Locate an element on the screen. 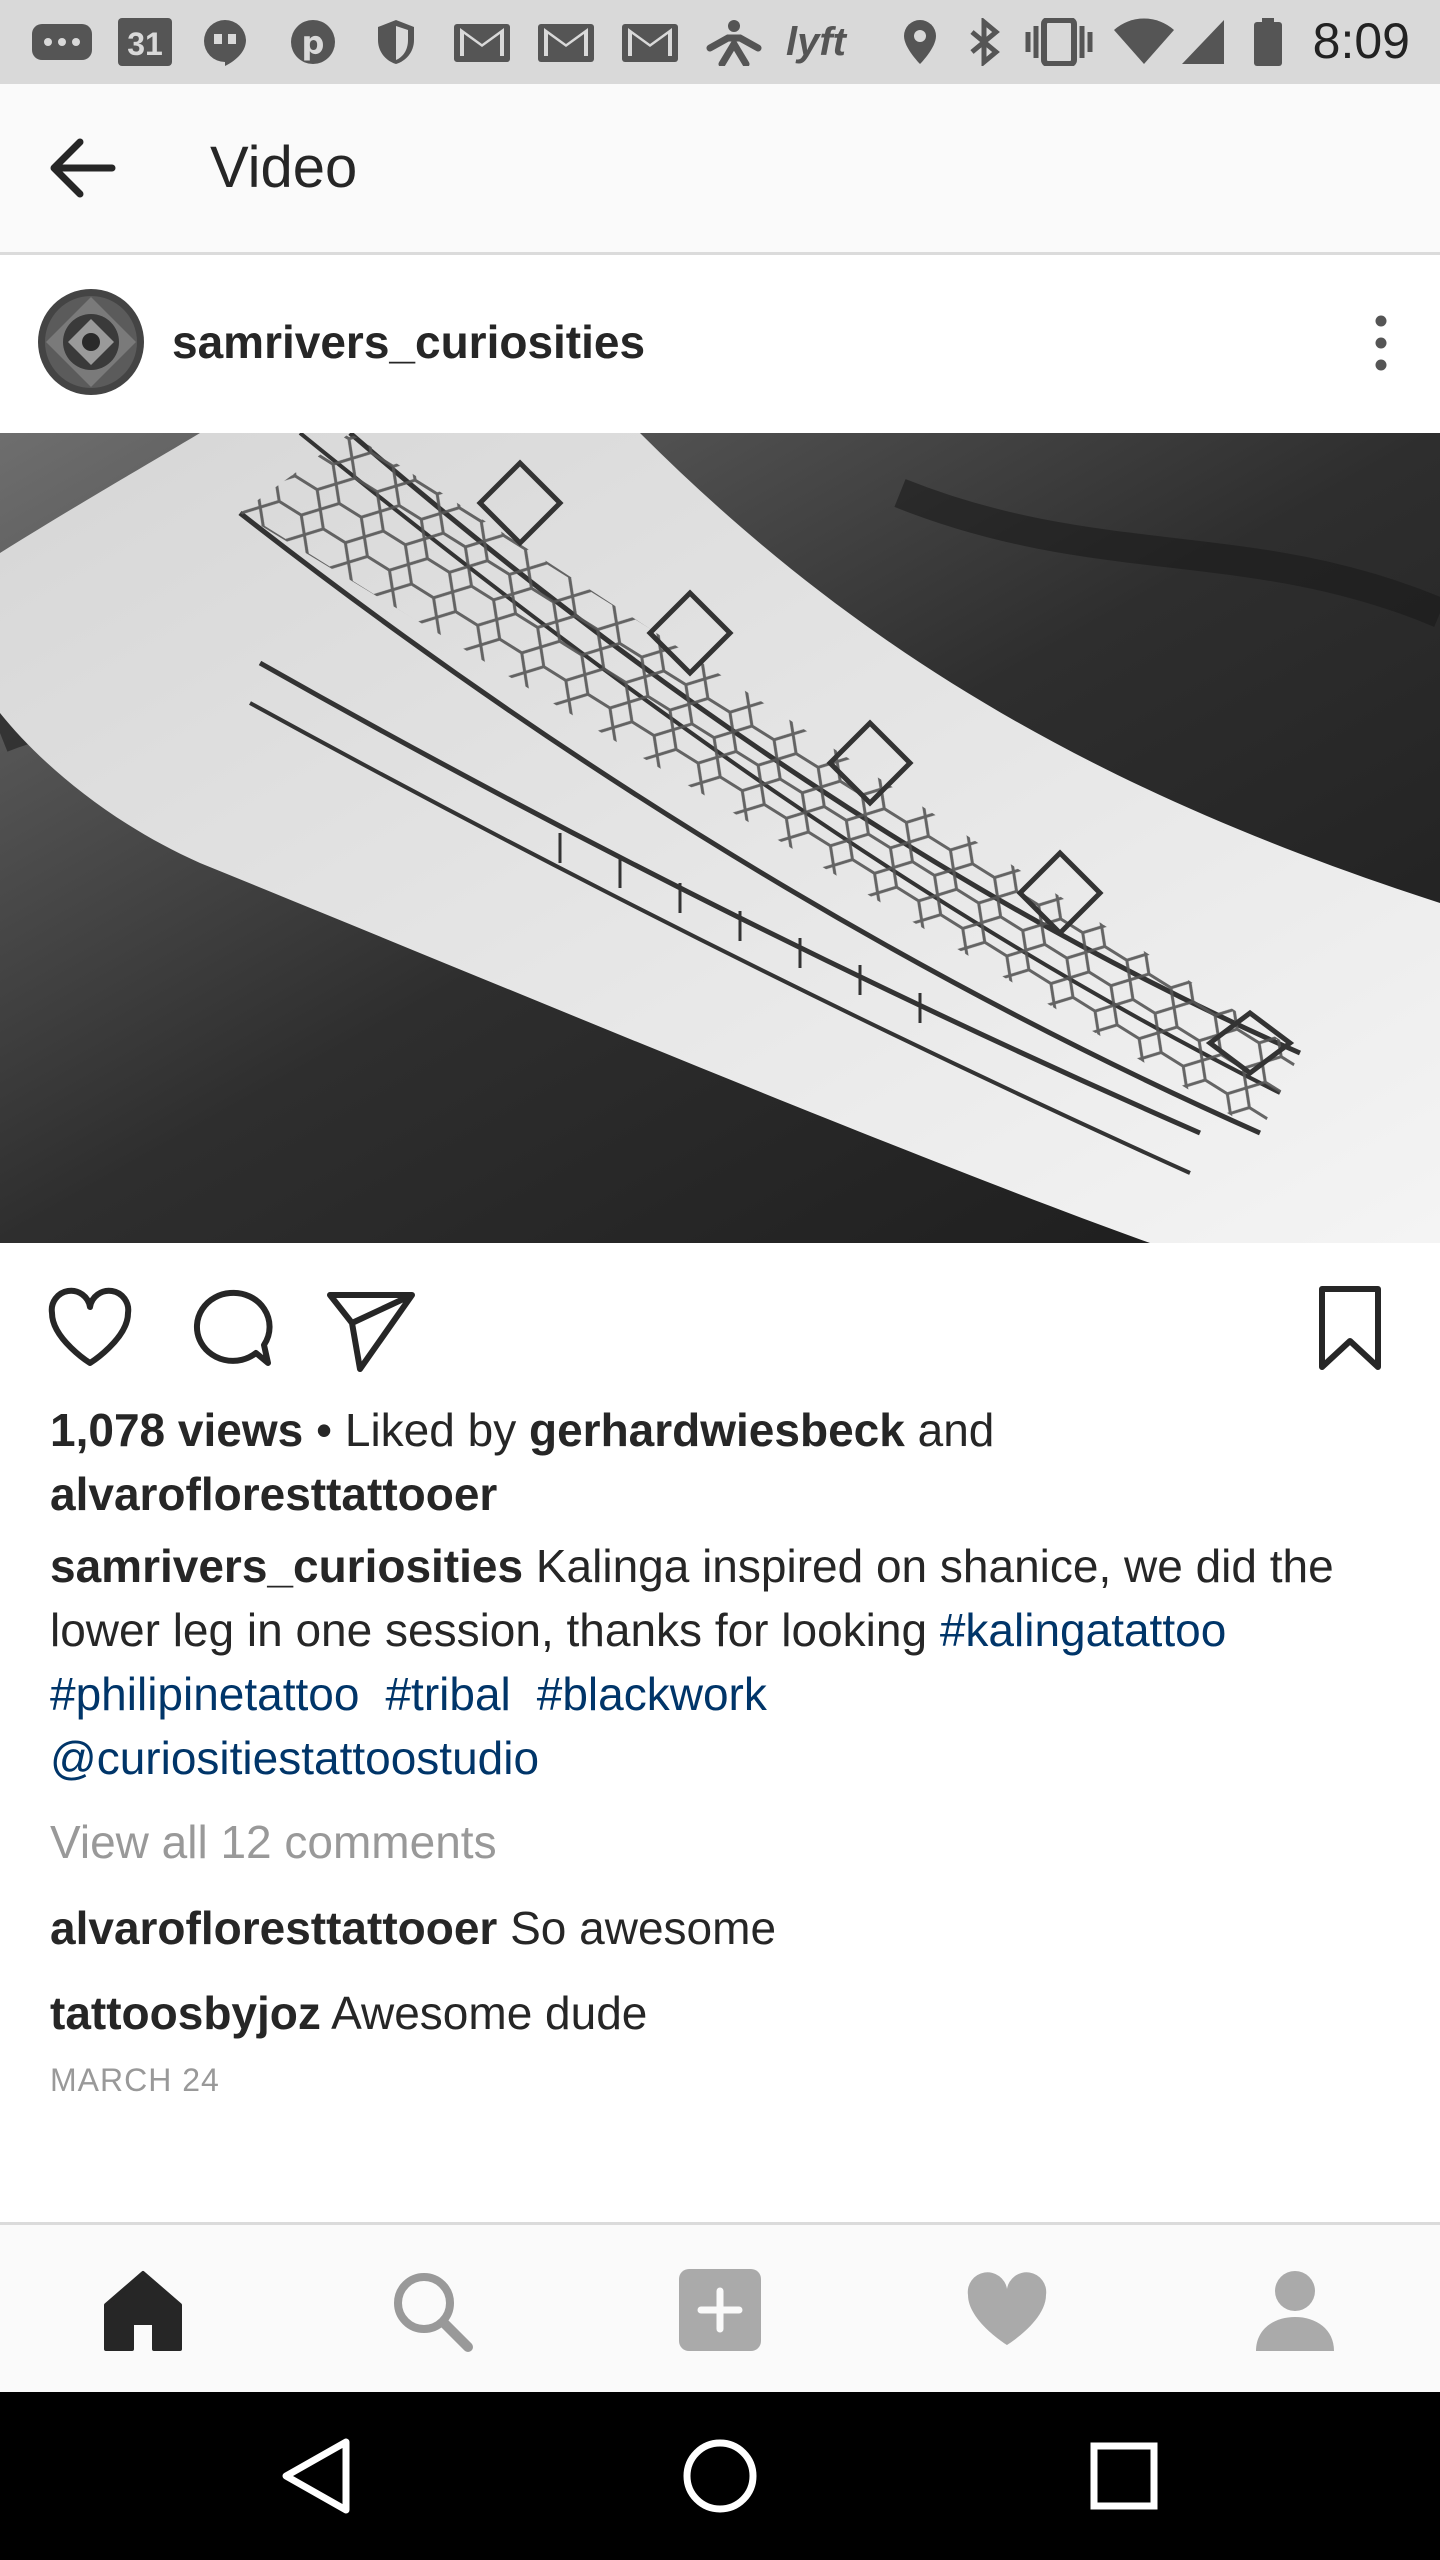 Image resolution: width=1440 pixels, height=2560 pixels. cell-signal-icon is located at coordinates (1203, 42).